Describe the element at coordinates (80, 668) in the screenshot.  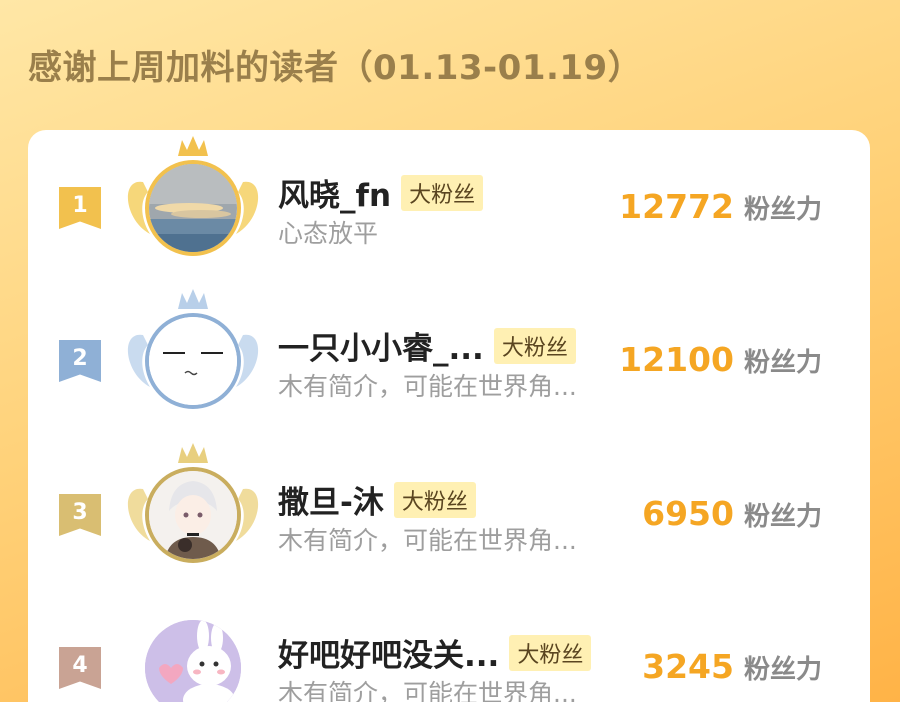
I see `rank-badge: 4` at that location.